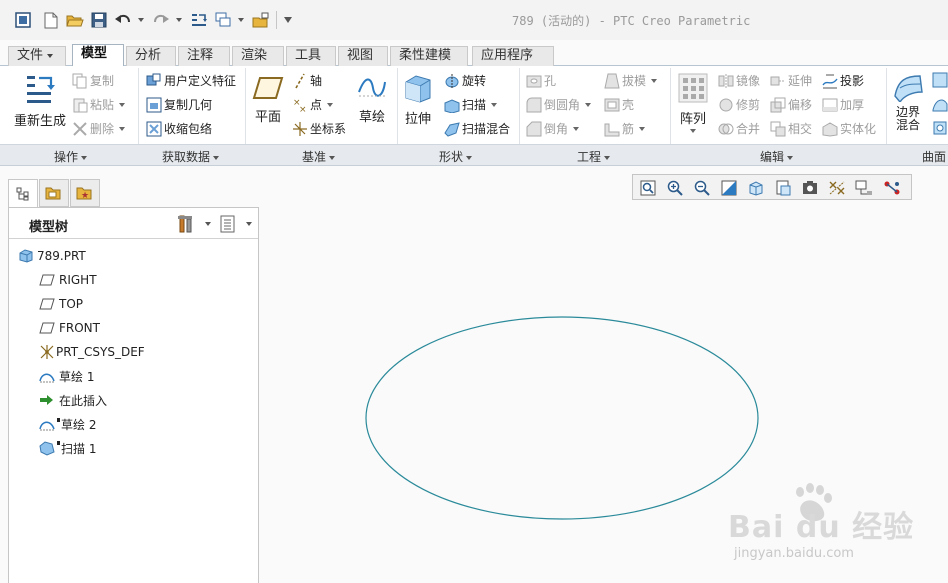  I want to click on tab-favorites: ★, so click(85, 193).